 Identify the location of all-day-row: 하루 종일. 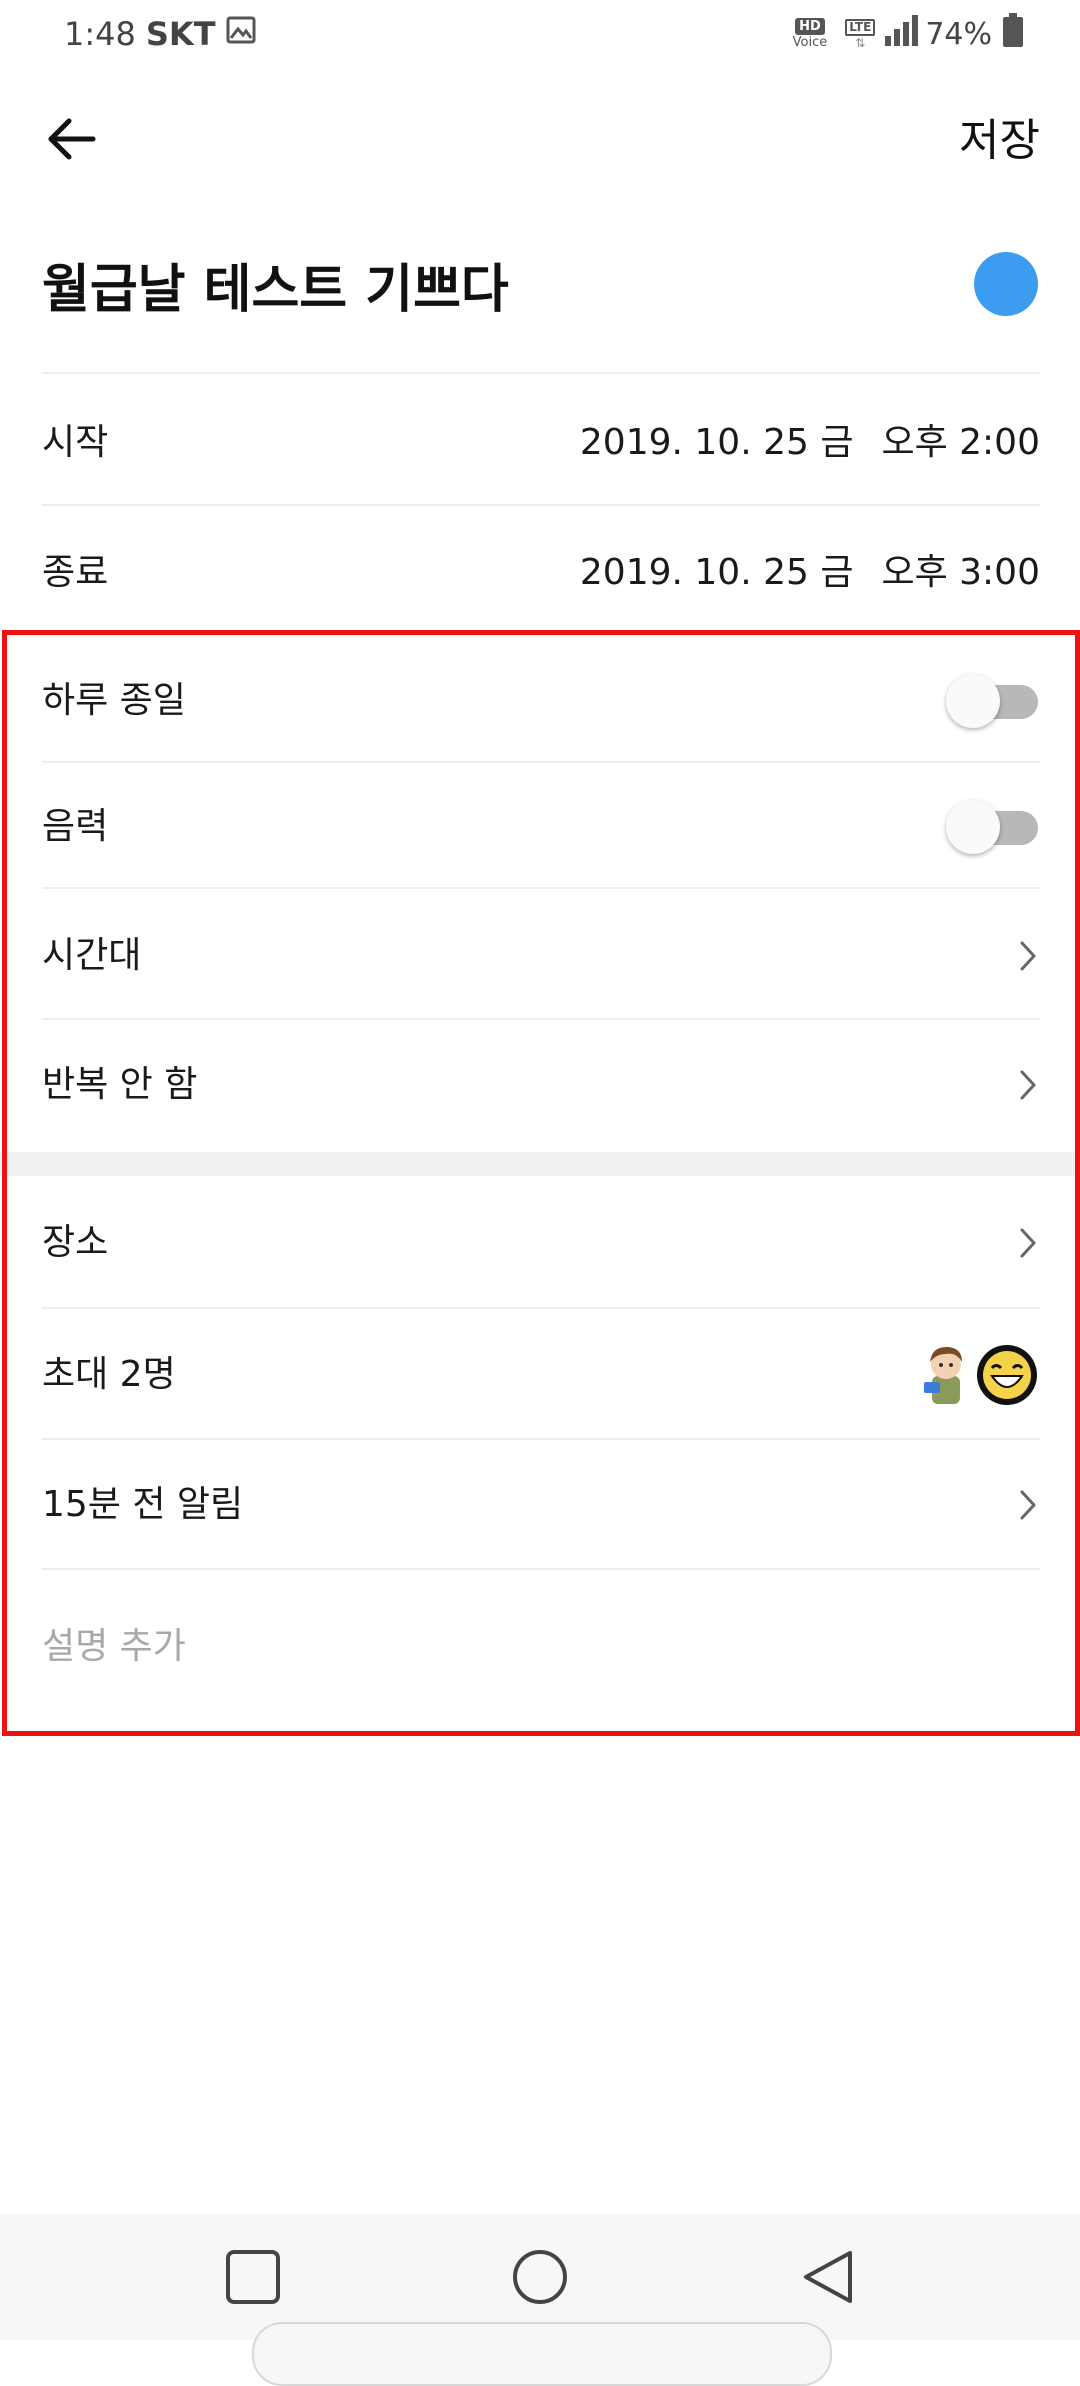
(541, 701).